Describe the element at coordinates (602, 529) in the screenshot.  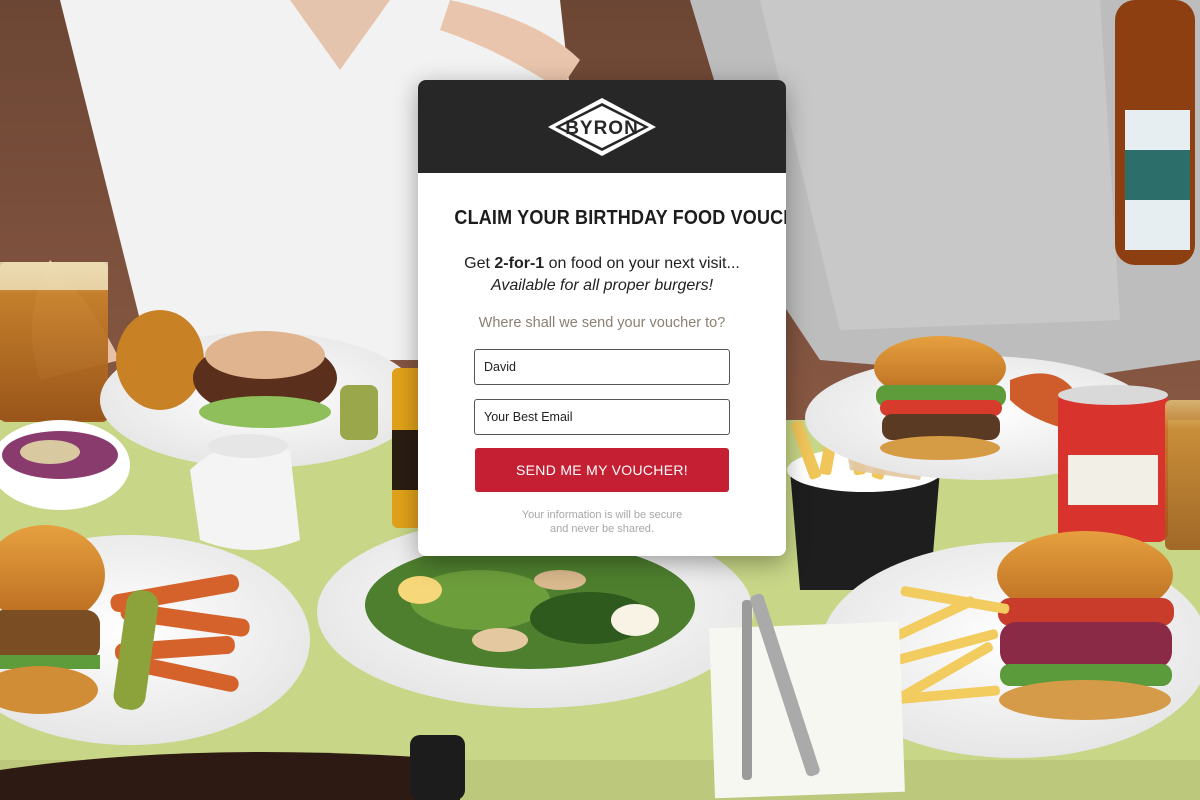
I see `disclaimer-line-2: and never be shared.` at that location.